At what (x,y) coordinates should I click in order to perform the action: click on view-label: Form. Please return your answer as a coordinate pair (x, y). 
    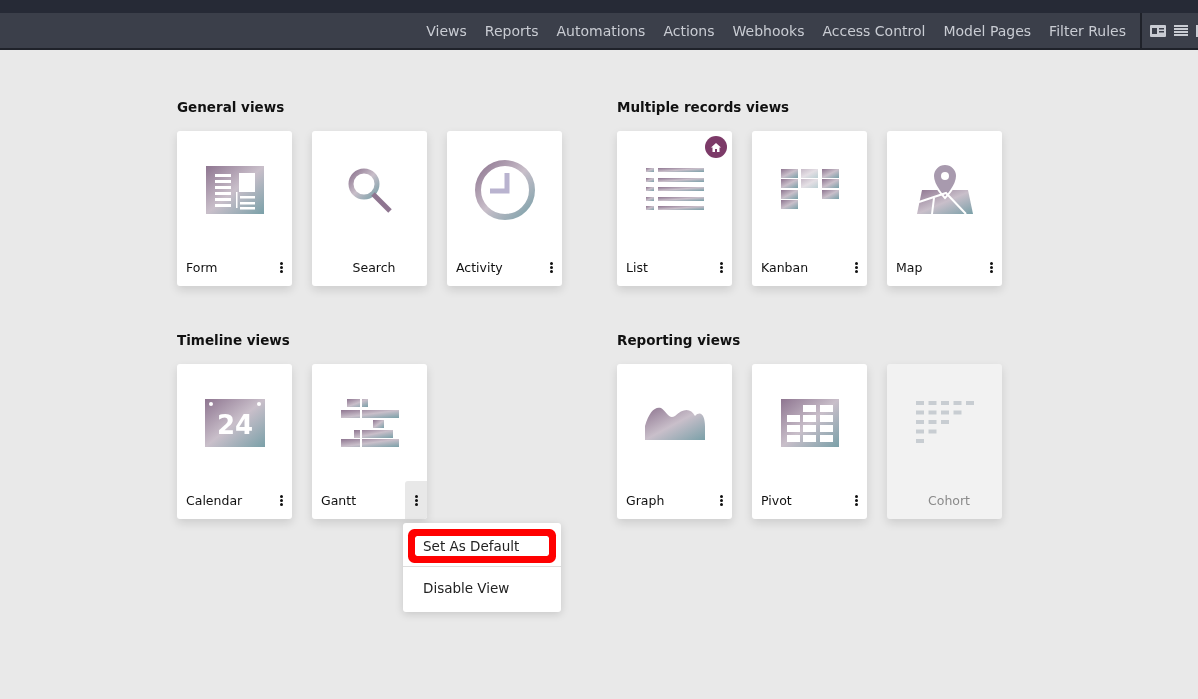
    Looking at the image, I should click on (202, 267).